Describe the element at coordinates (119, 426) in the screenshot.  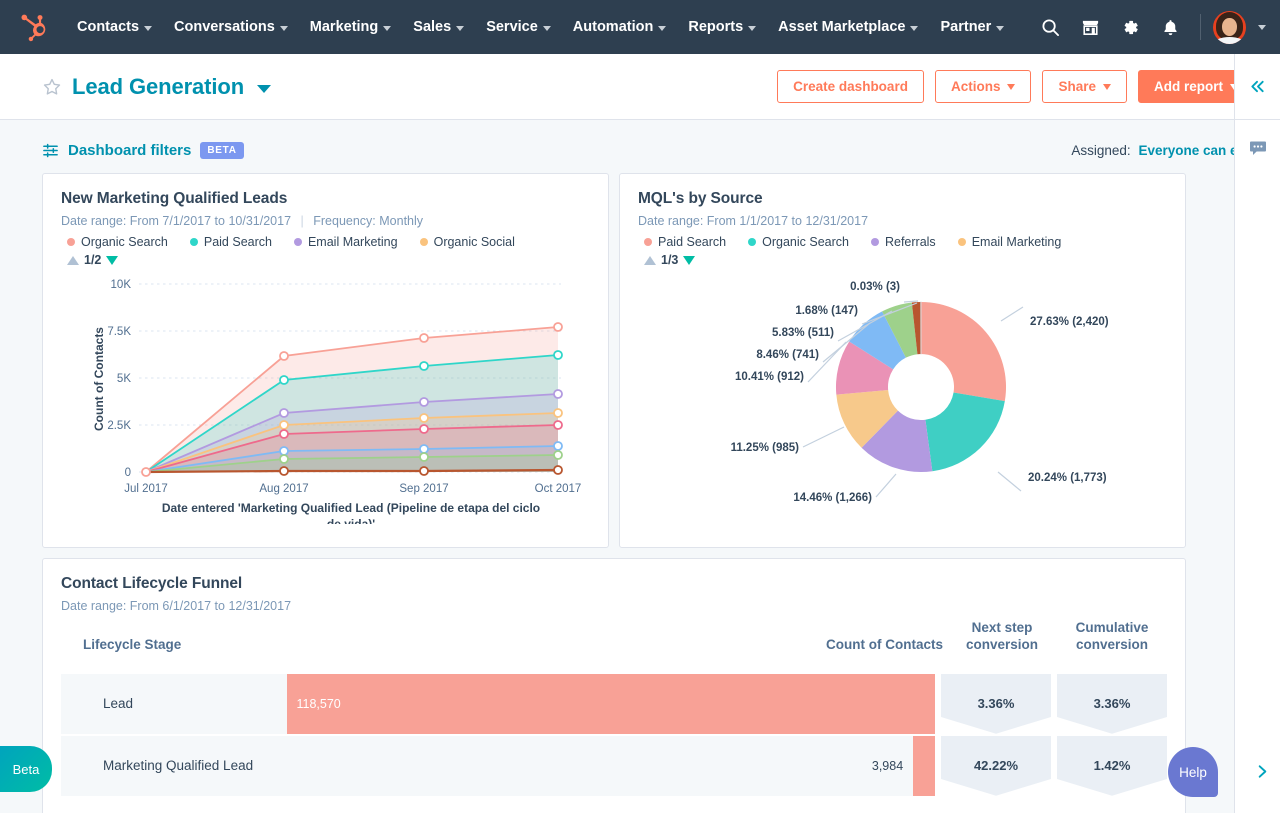
I see `svg-text: 2.5K` at that location.